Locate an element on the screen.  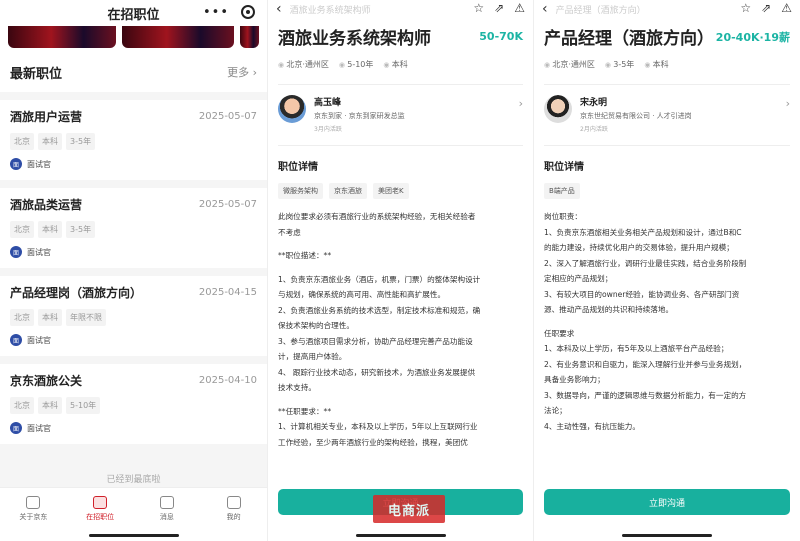
description-line: **职位描述：** is located at coordinates (305, 255).